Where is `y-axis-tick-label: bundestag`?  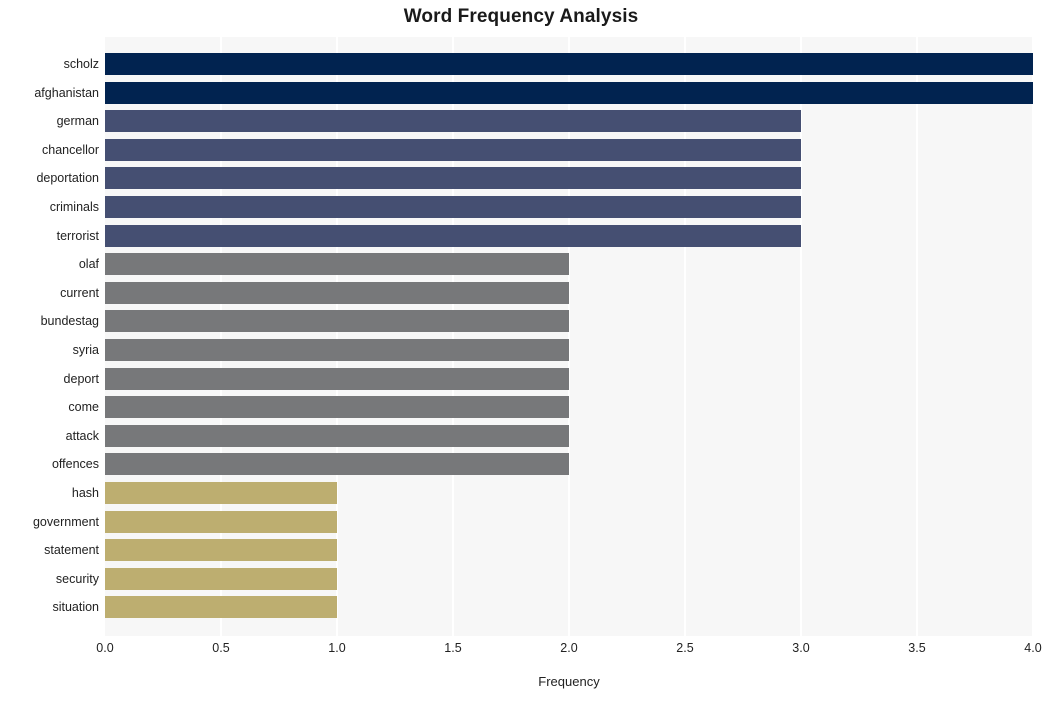
y-axis-tick-label: bundestag is located at coordinates (69, 321).